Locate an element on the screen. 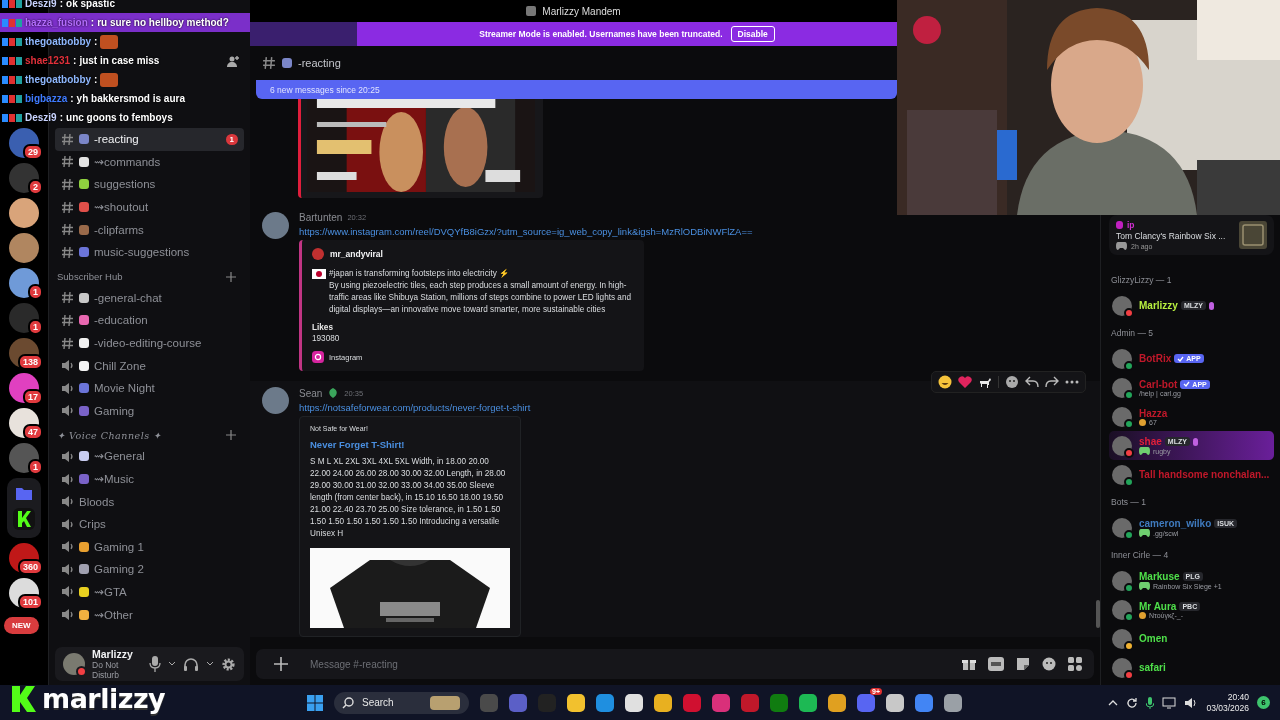 The height and width of the screenshot is (720, 1280). search-bar: Search is located at coordinates (401, 702).